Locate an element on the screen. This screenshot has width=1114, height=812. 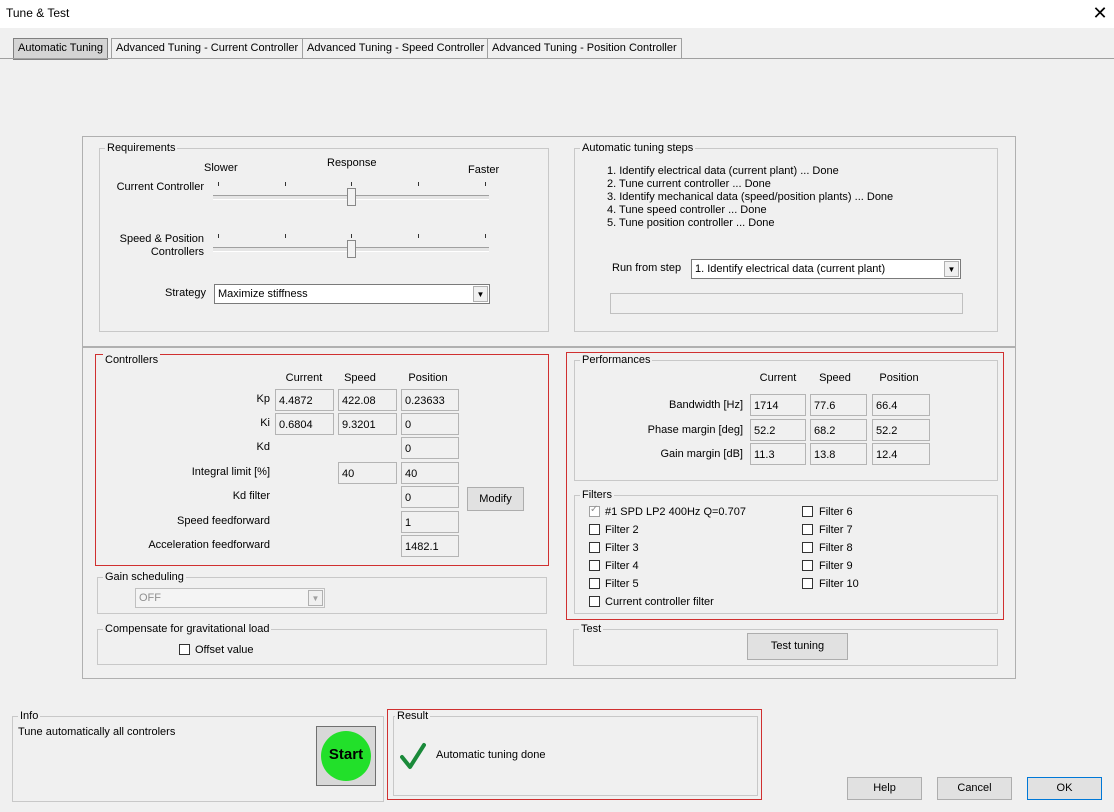
tab-advanced-speed: Advanced Tuning - Speed Controller is located at coordinates (396, 48).